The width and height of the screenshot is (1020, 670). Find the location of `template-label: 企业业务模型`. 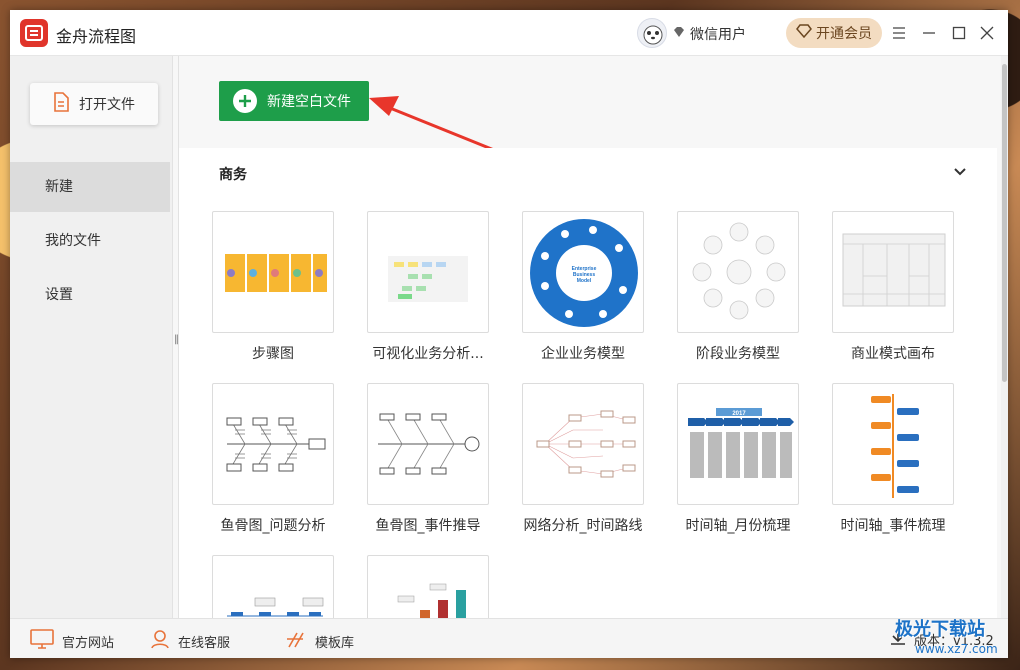

template-label: 企业业务模型 is located at coordinates (583, 354).